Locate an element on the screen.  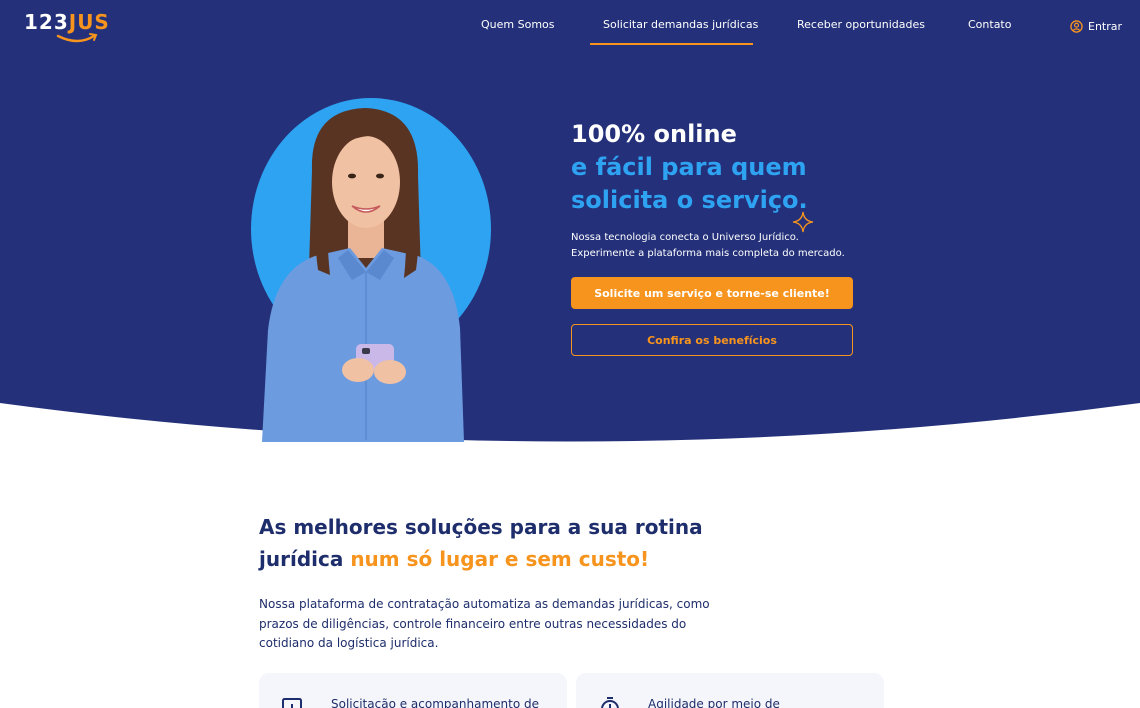
headline-line-1: 100% online is located at coordinates (654, 134).